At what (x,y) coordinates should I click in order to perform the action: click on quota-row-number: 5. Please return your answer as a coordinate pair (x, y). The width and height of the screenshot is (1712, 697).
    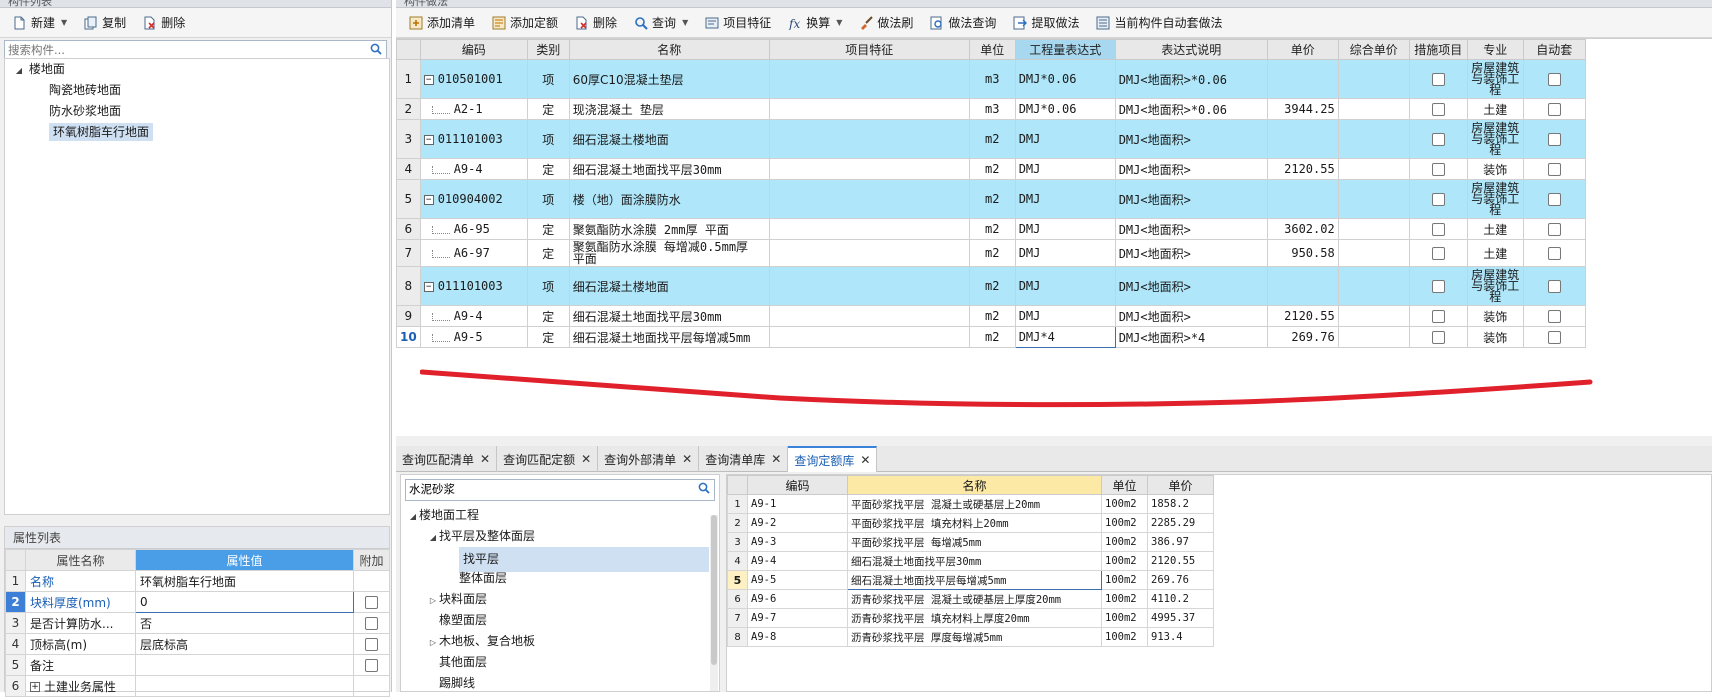
    Looking at the image, I should click on (737, 580).